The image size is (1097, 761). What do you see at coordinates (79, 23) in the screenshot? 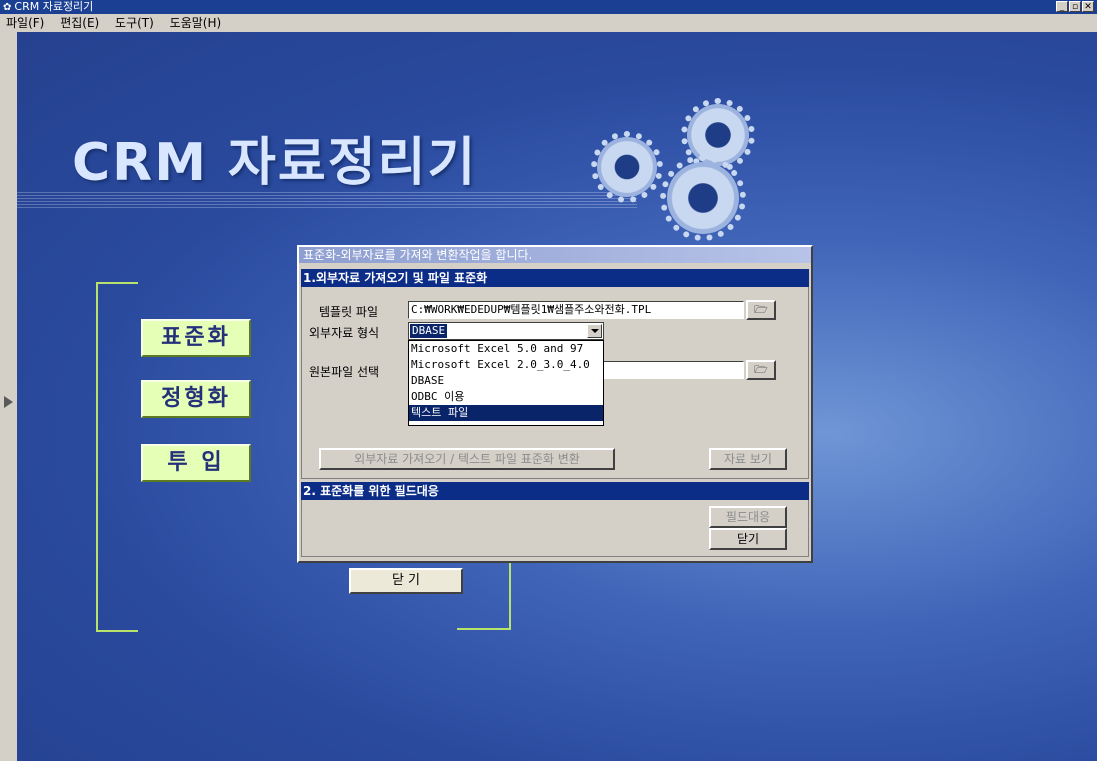
I see `menu-edit: 편집(E)` at bounding box center [79, 23].